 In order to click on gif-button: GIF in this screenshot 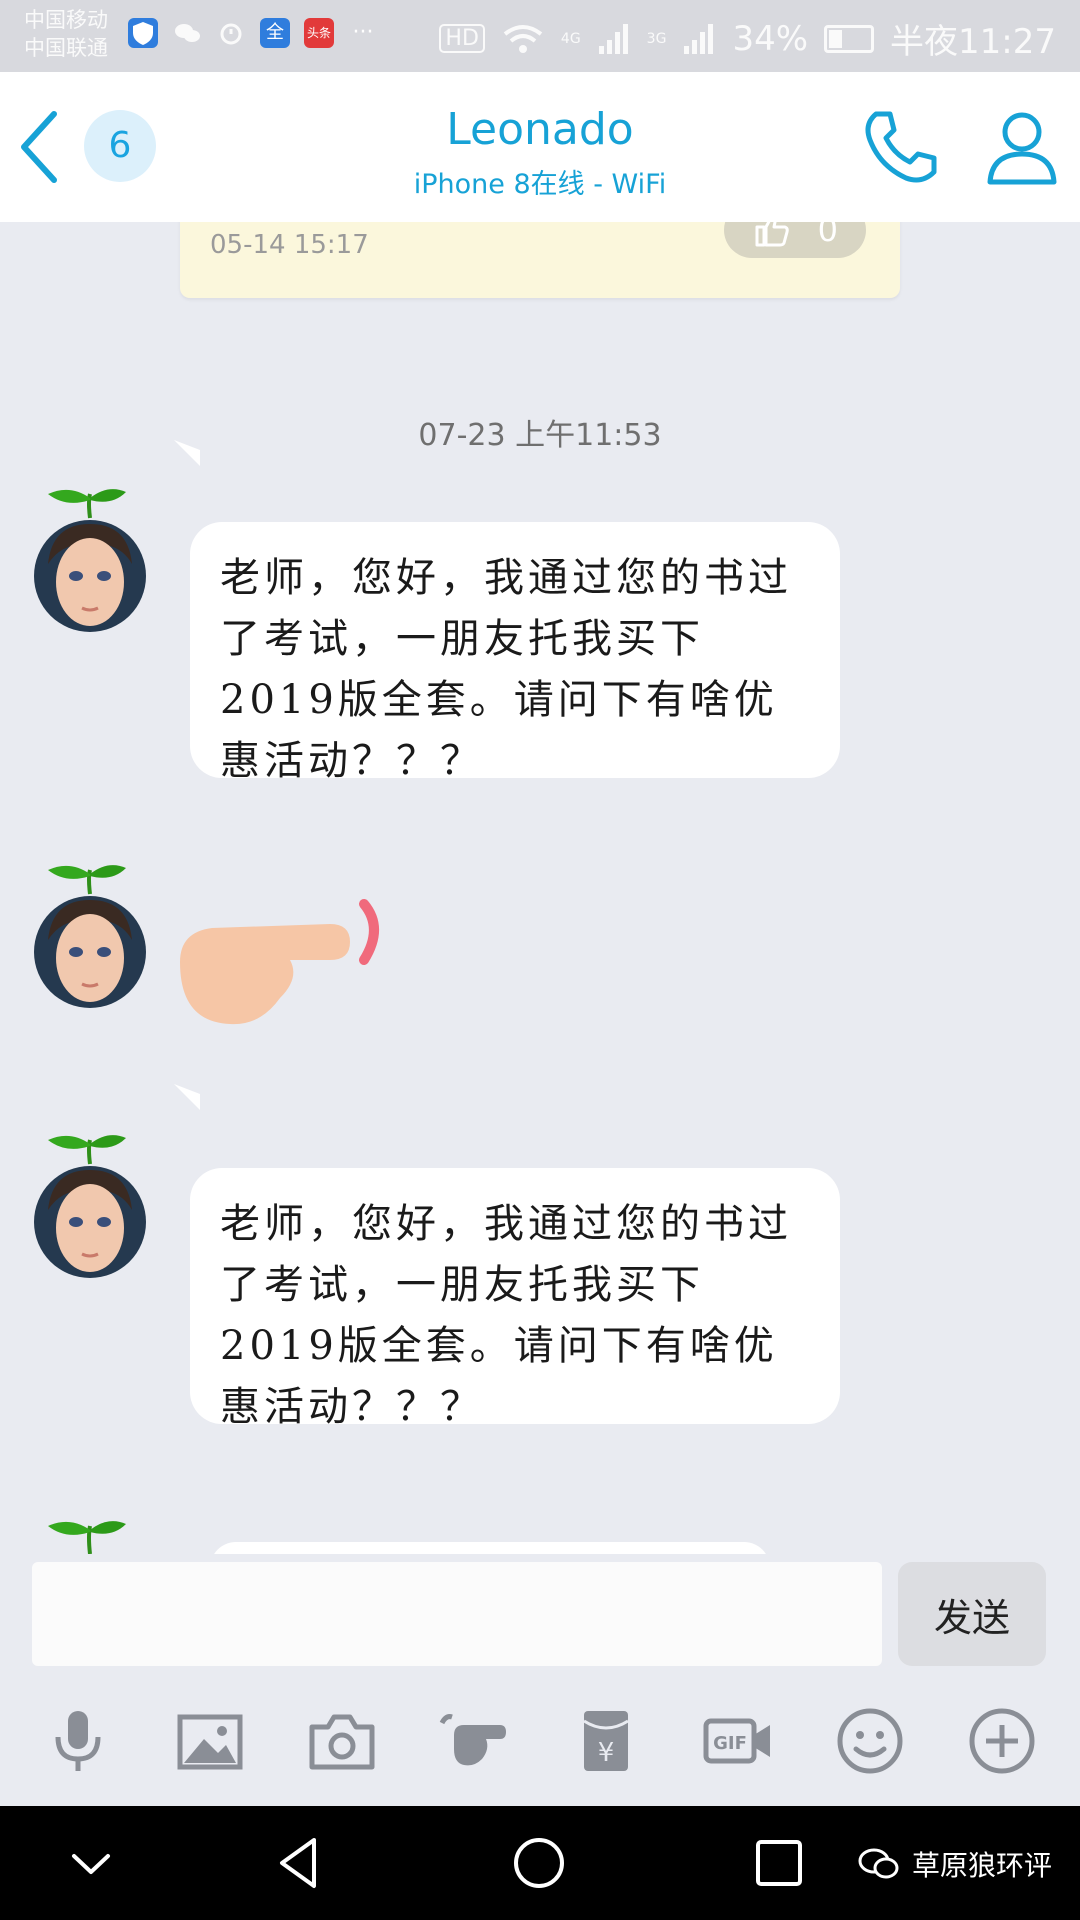, I will do `click(738, 1741)`.